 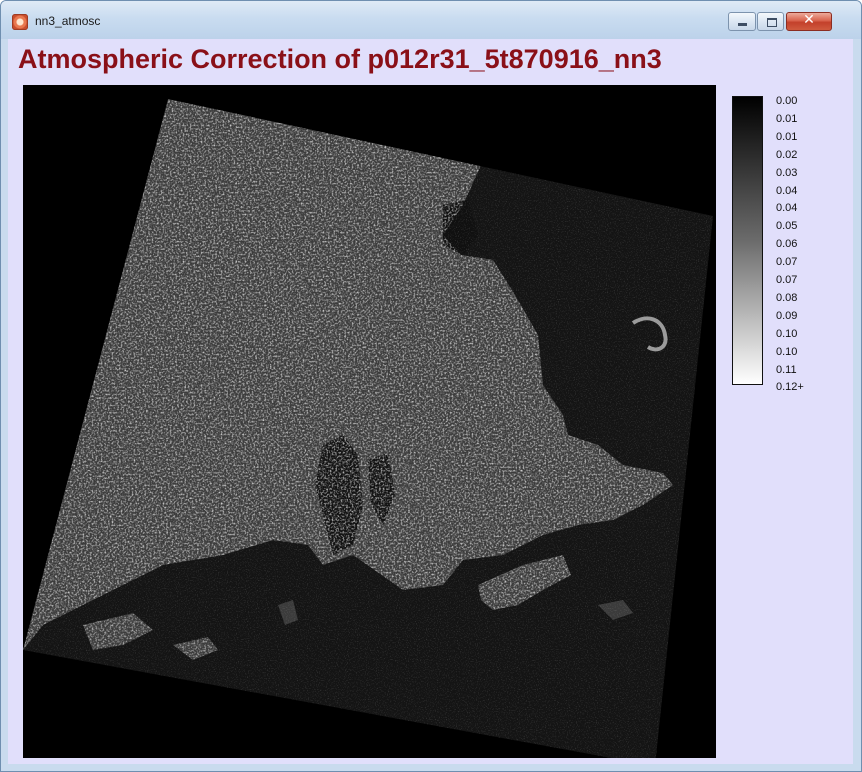 I want to click on colorbar-label: 0.09, so click(x=787, y=315).